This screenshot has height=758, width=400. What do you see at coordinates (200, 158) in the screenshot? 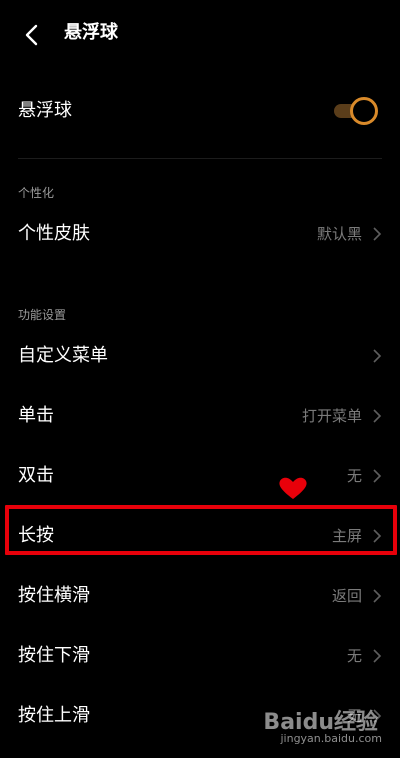
I see `divider` at bounding box center [200, 158].